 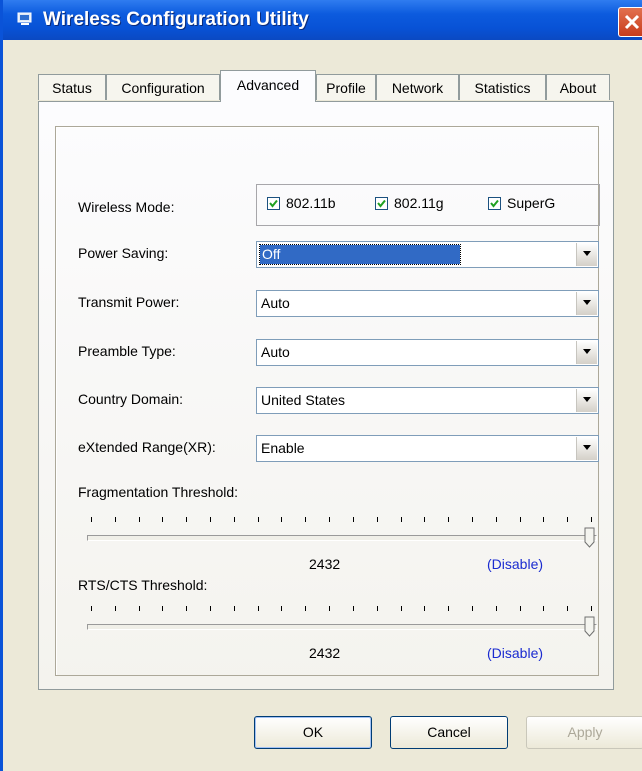 I want to click on close-icon, so click(x=632, y=22).